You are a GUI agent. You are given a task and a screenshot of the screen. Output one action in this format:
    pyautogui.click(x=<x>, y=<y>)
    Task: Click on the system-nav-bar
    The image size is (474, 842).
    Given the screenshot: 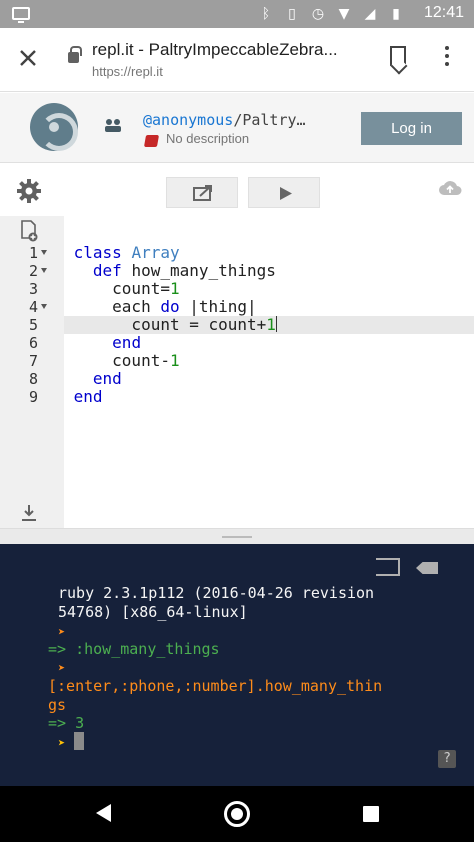 What is the action you would take?
    pyautogui.click(x=237, y=814)
    